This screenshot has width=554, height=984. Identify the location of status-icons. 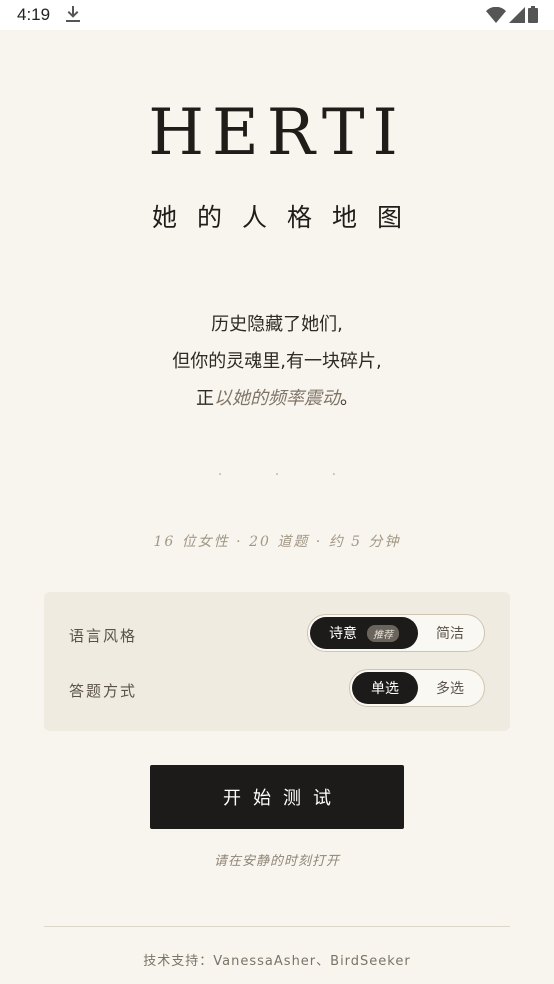
(512, 16).